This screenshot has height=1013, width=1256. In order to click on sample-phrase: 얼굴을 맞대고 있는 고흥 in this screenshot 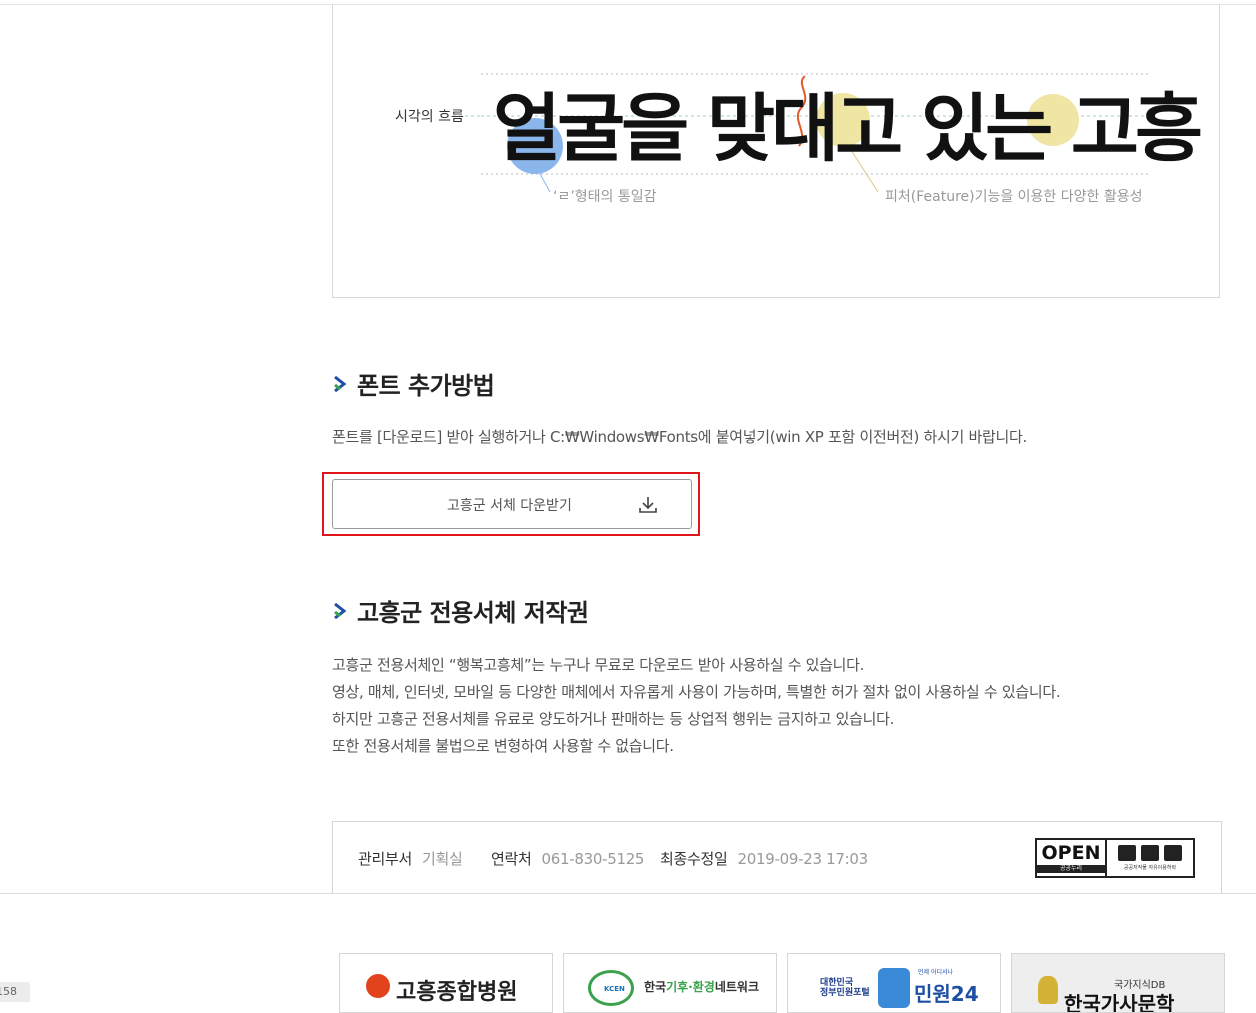, I will do `click(847, 129)`.